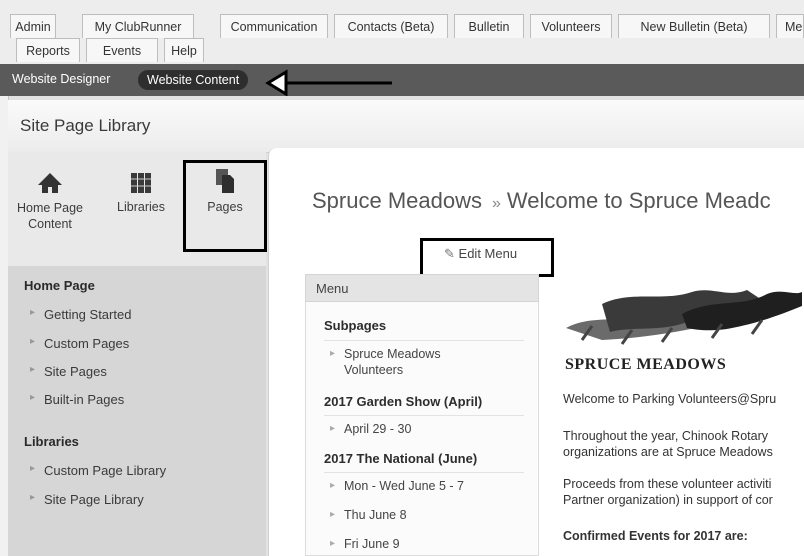 The image size is (804, 556). What do you see at coordinates (122, 50) in the screenshot?
I see `tab-events: Events` at bounding box center [122, 50].